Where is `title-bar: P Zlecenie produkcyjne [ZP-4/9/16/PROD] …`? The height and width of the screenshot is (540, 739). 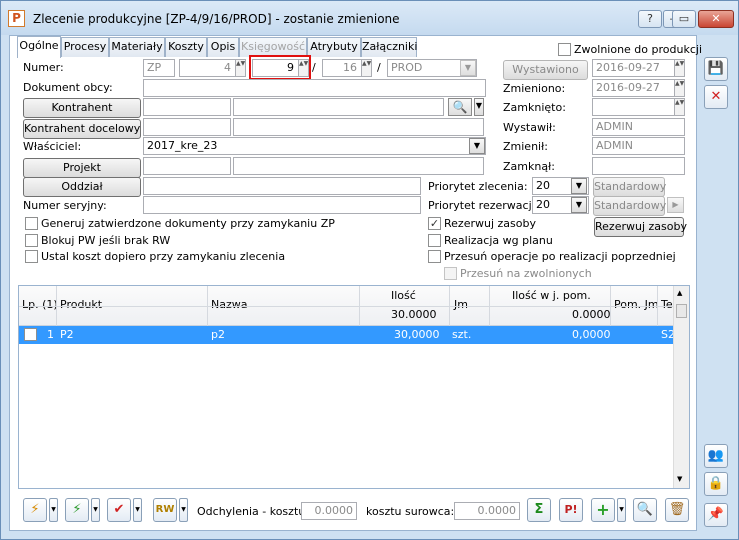 title-bar: P Zlecenie produkcyjne [ZP-4/9/16/PROD] … is located at coordinates (369, 18).